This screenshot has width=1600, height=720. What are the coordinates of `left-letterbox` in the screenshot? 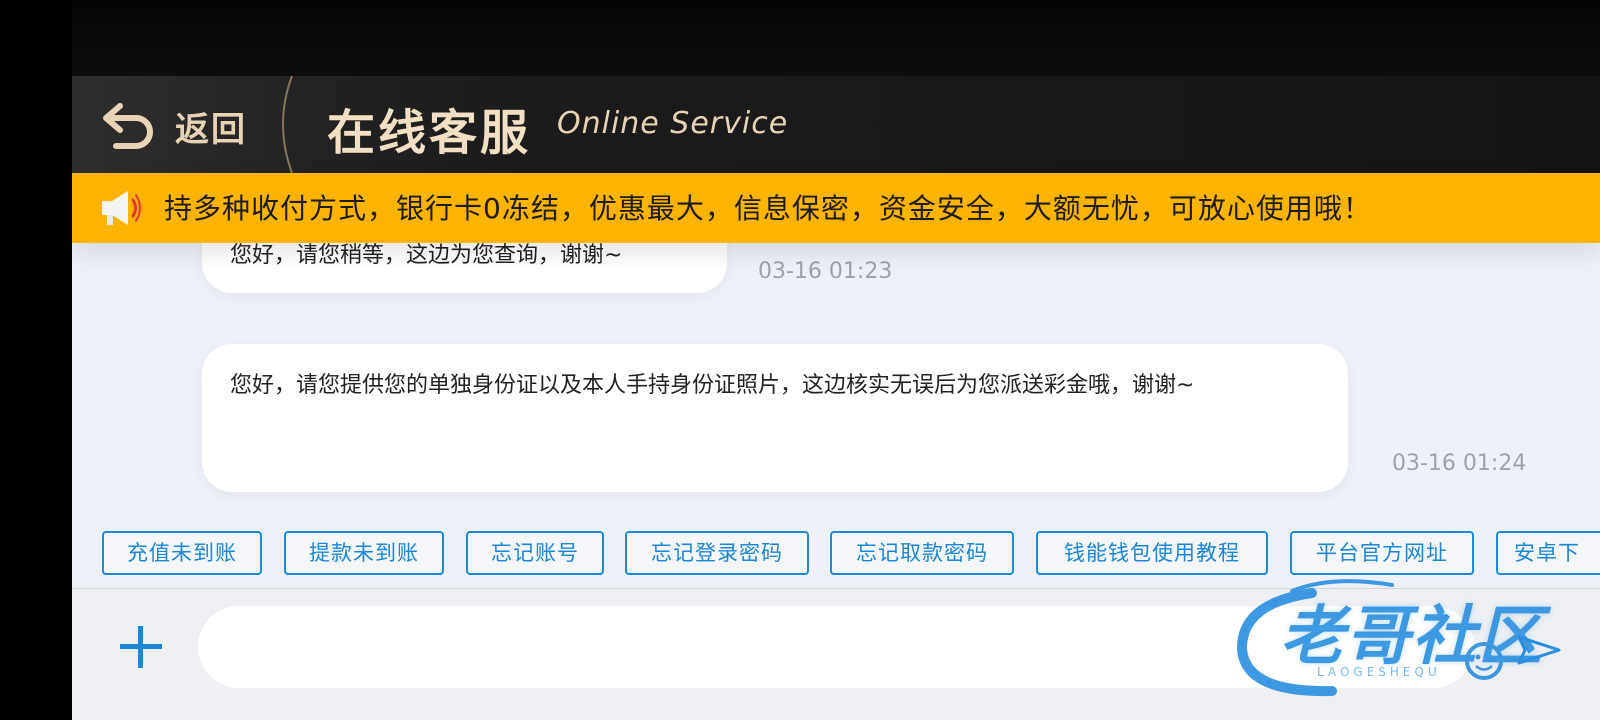 It's located at (36, 360).